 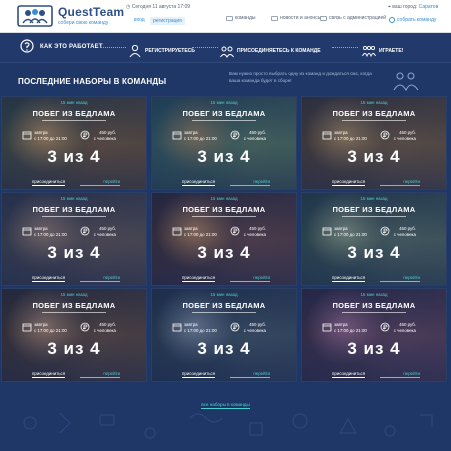 What do you see at coordinates (301, 18) in the screenshot?
I see `nav-news-label: новости и анонсы` at bounding box center [301, 18].